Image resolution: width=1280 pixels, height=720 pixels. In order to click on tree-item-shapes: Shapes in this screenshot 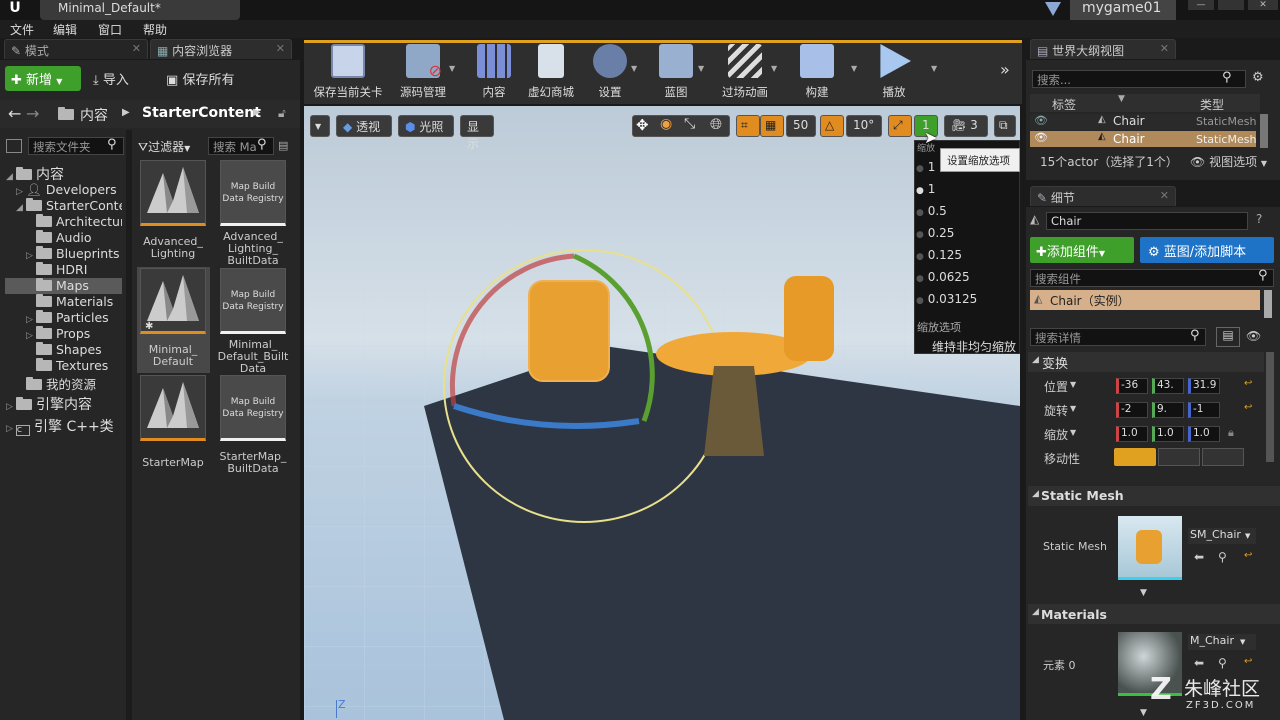, I will do `click(64, 350)`.